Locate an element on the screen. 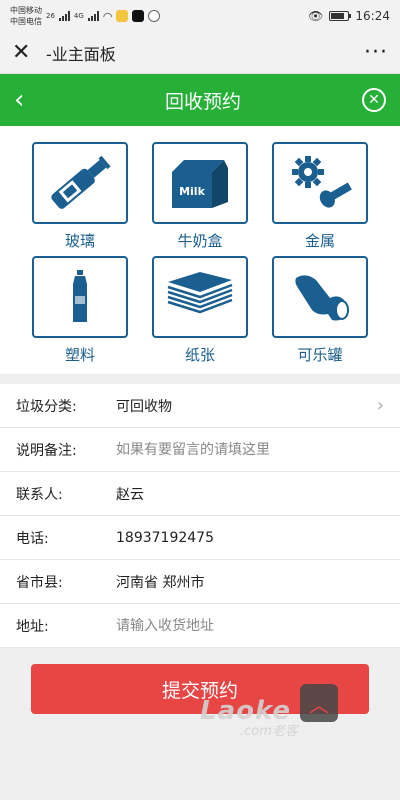 The image size is (400, 800). crushed-can-icon is located at coordinates (320, 297).